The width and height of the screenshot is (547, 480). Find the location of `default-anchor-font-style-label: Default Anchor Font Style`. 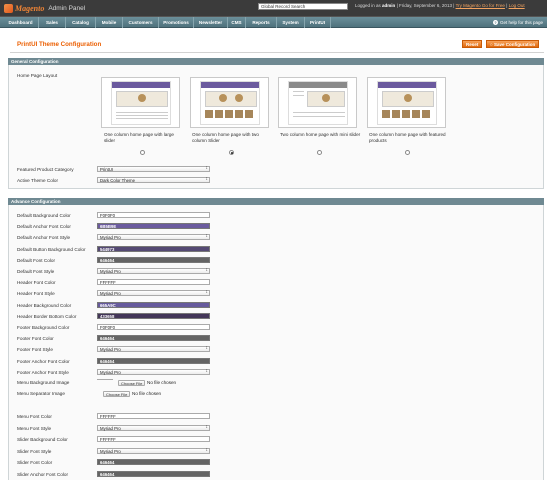

default-anchor-font-style-label: Default Anchor Font Style is located at coordinates (44, 238).